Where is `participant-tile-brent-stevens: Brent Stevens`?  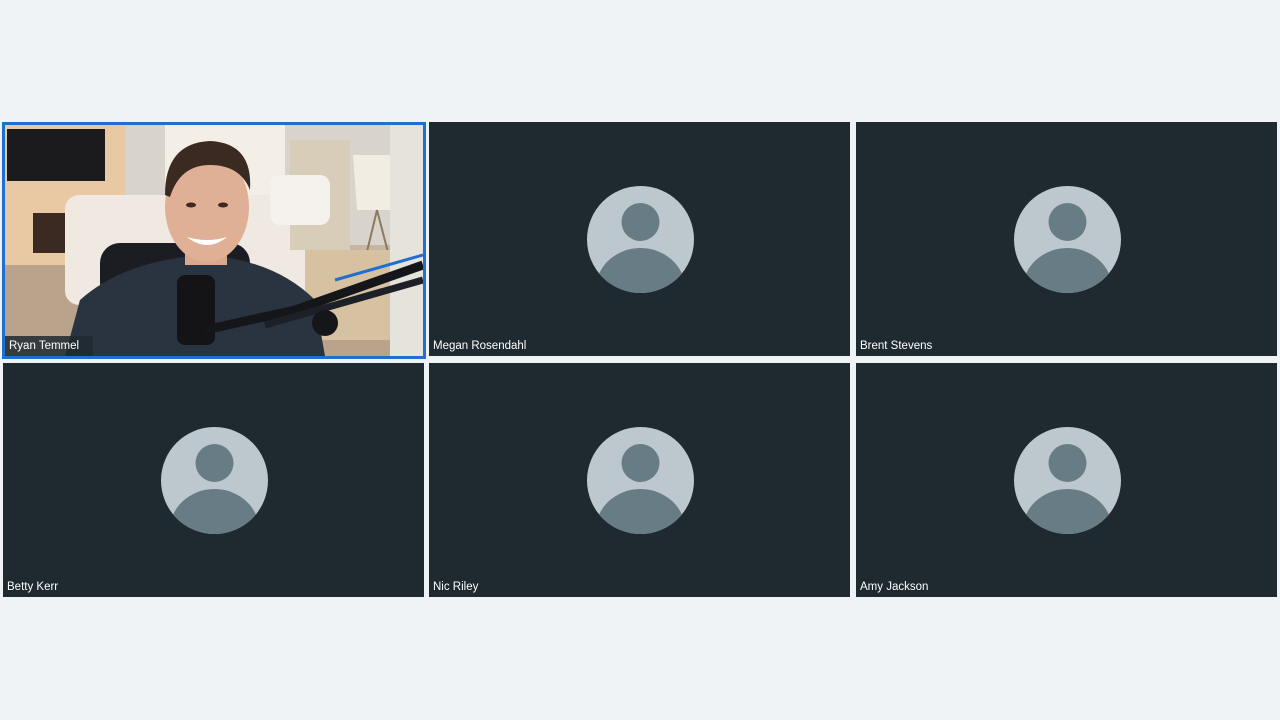 participant-tile-brent-stevens: Brent Stevens is located at coordinates (1066, 239).